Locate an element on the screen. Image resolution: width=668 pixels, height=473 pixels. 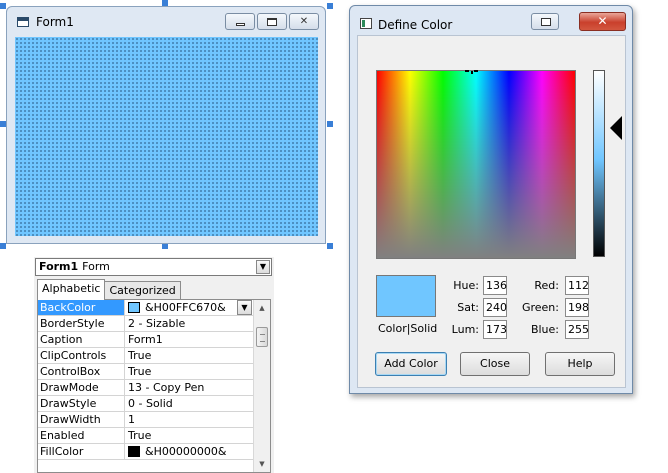
lum-field: 173 is located at coordinates (495, 329).